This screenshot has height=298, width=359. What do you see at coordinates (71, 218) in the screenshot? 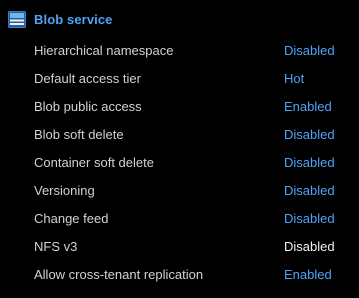
I see `property-label: Change feed` at bounding box center [71, 218].